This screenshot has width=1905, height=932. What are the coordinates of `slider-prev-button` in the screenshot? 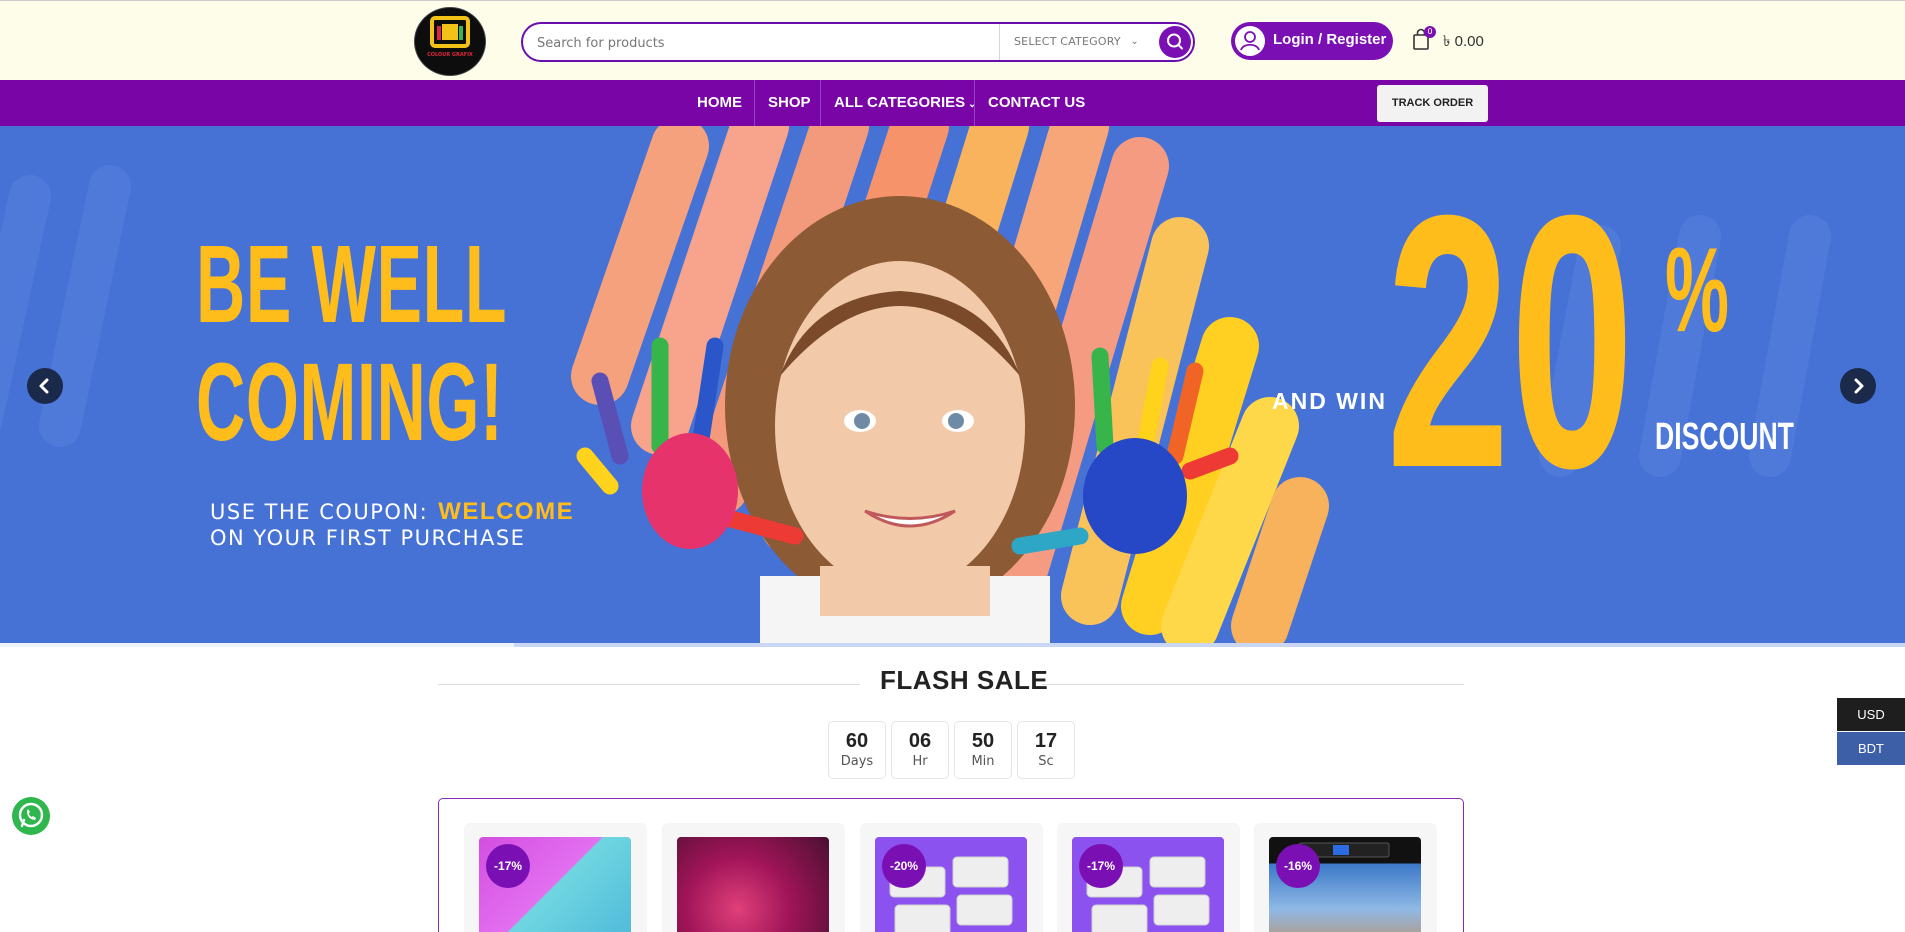 It's located at (45, 386).